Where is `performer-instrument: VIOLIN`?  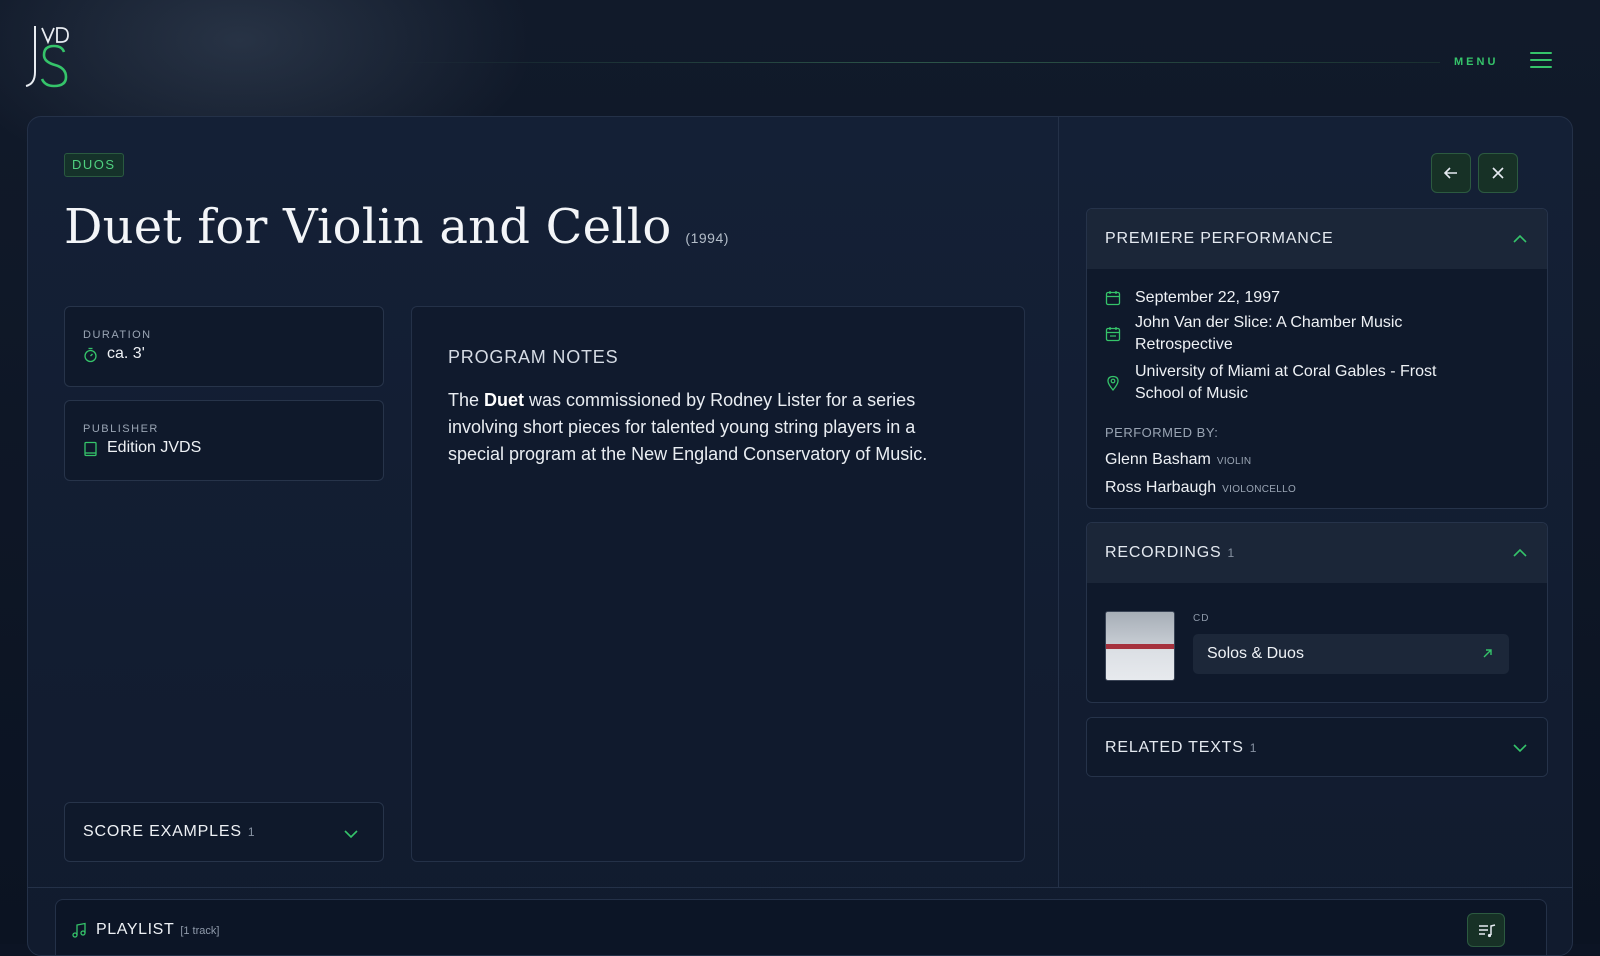 performer-instrument: VIOLIN is located at coordinates (1234, 461).